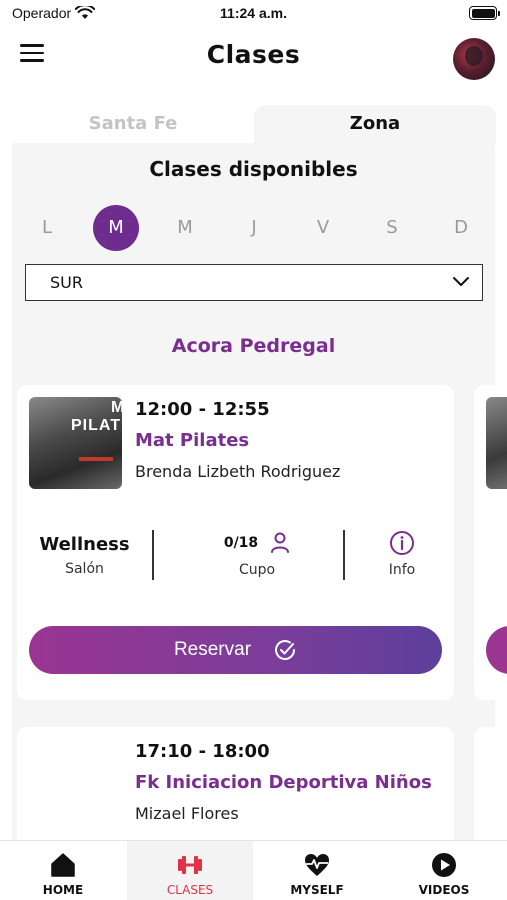 Image resolution: width=507 pixels, height=900 pixels. What do you see at coordinates (190, 865) in the screenshot?
I see `dumbbell-icon` at bounding box center [190, 865].